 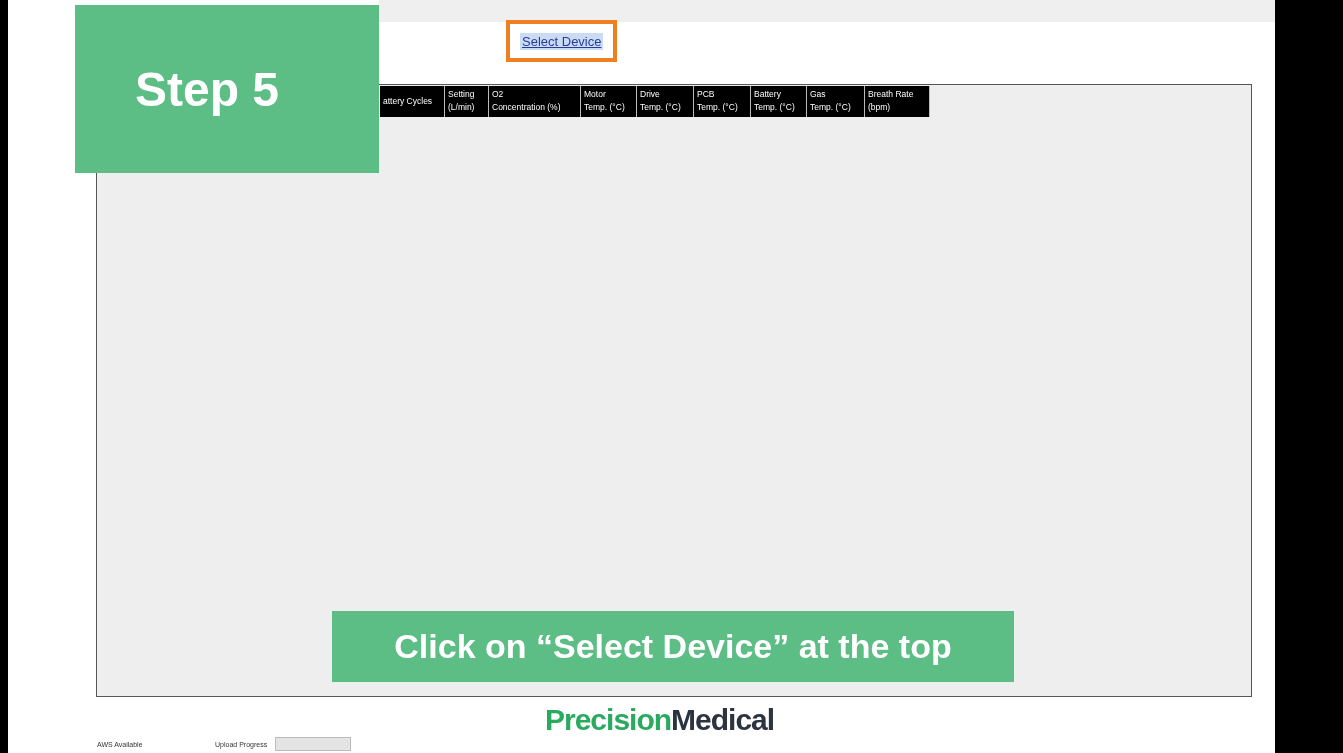 What do you see at coordinates (673, 646) in the screenshot?
I see `instruction-toast: Click on “Select Device” at the top` at bounding box center [673, 646].